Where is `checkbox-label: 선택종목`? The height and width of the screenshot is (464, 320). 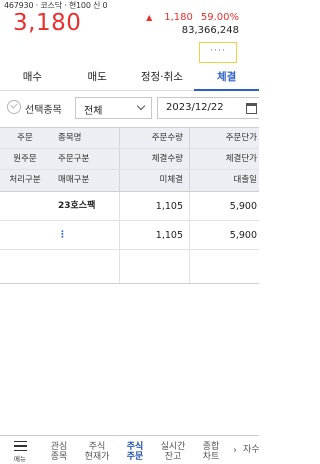 checkbox-label: 선택종목 is located at coordinates (43, 110).